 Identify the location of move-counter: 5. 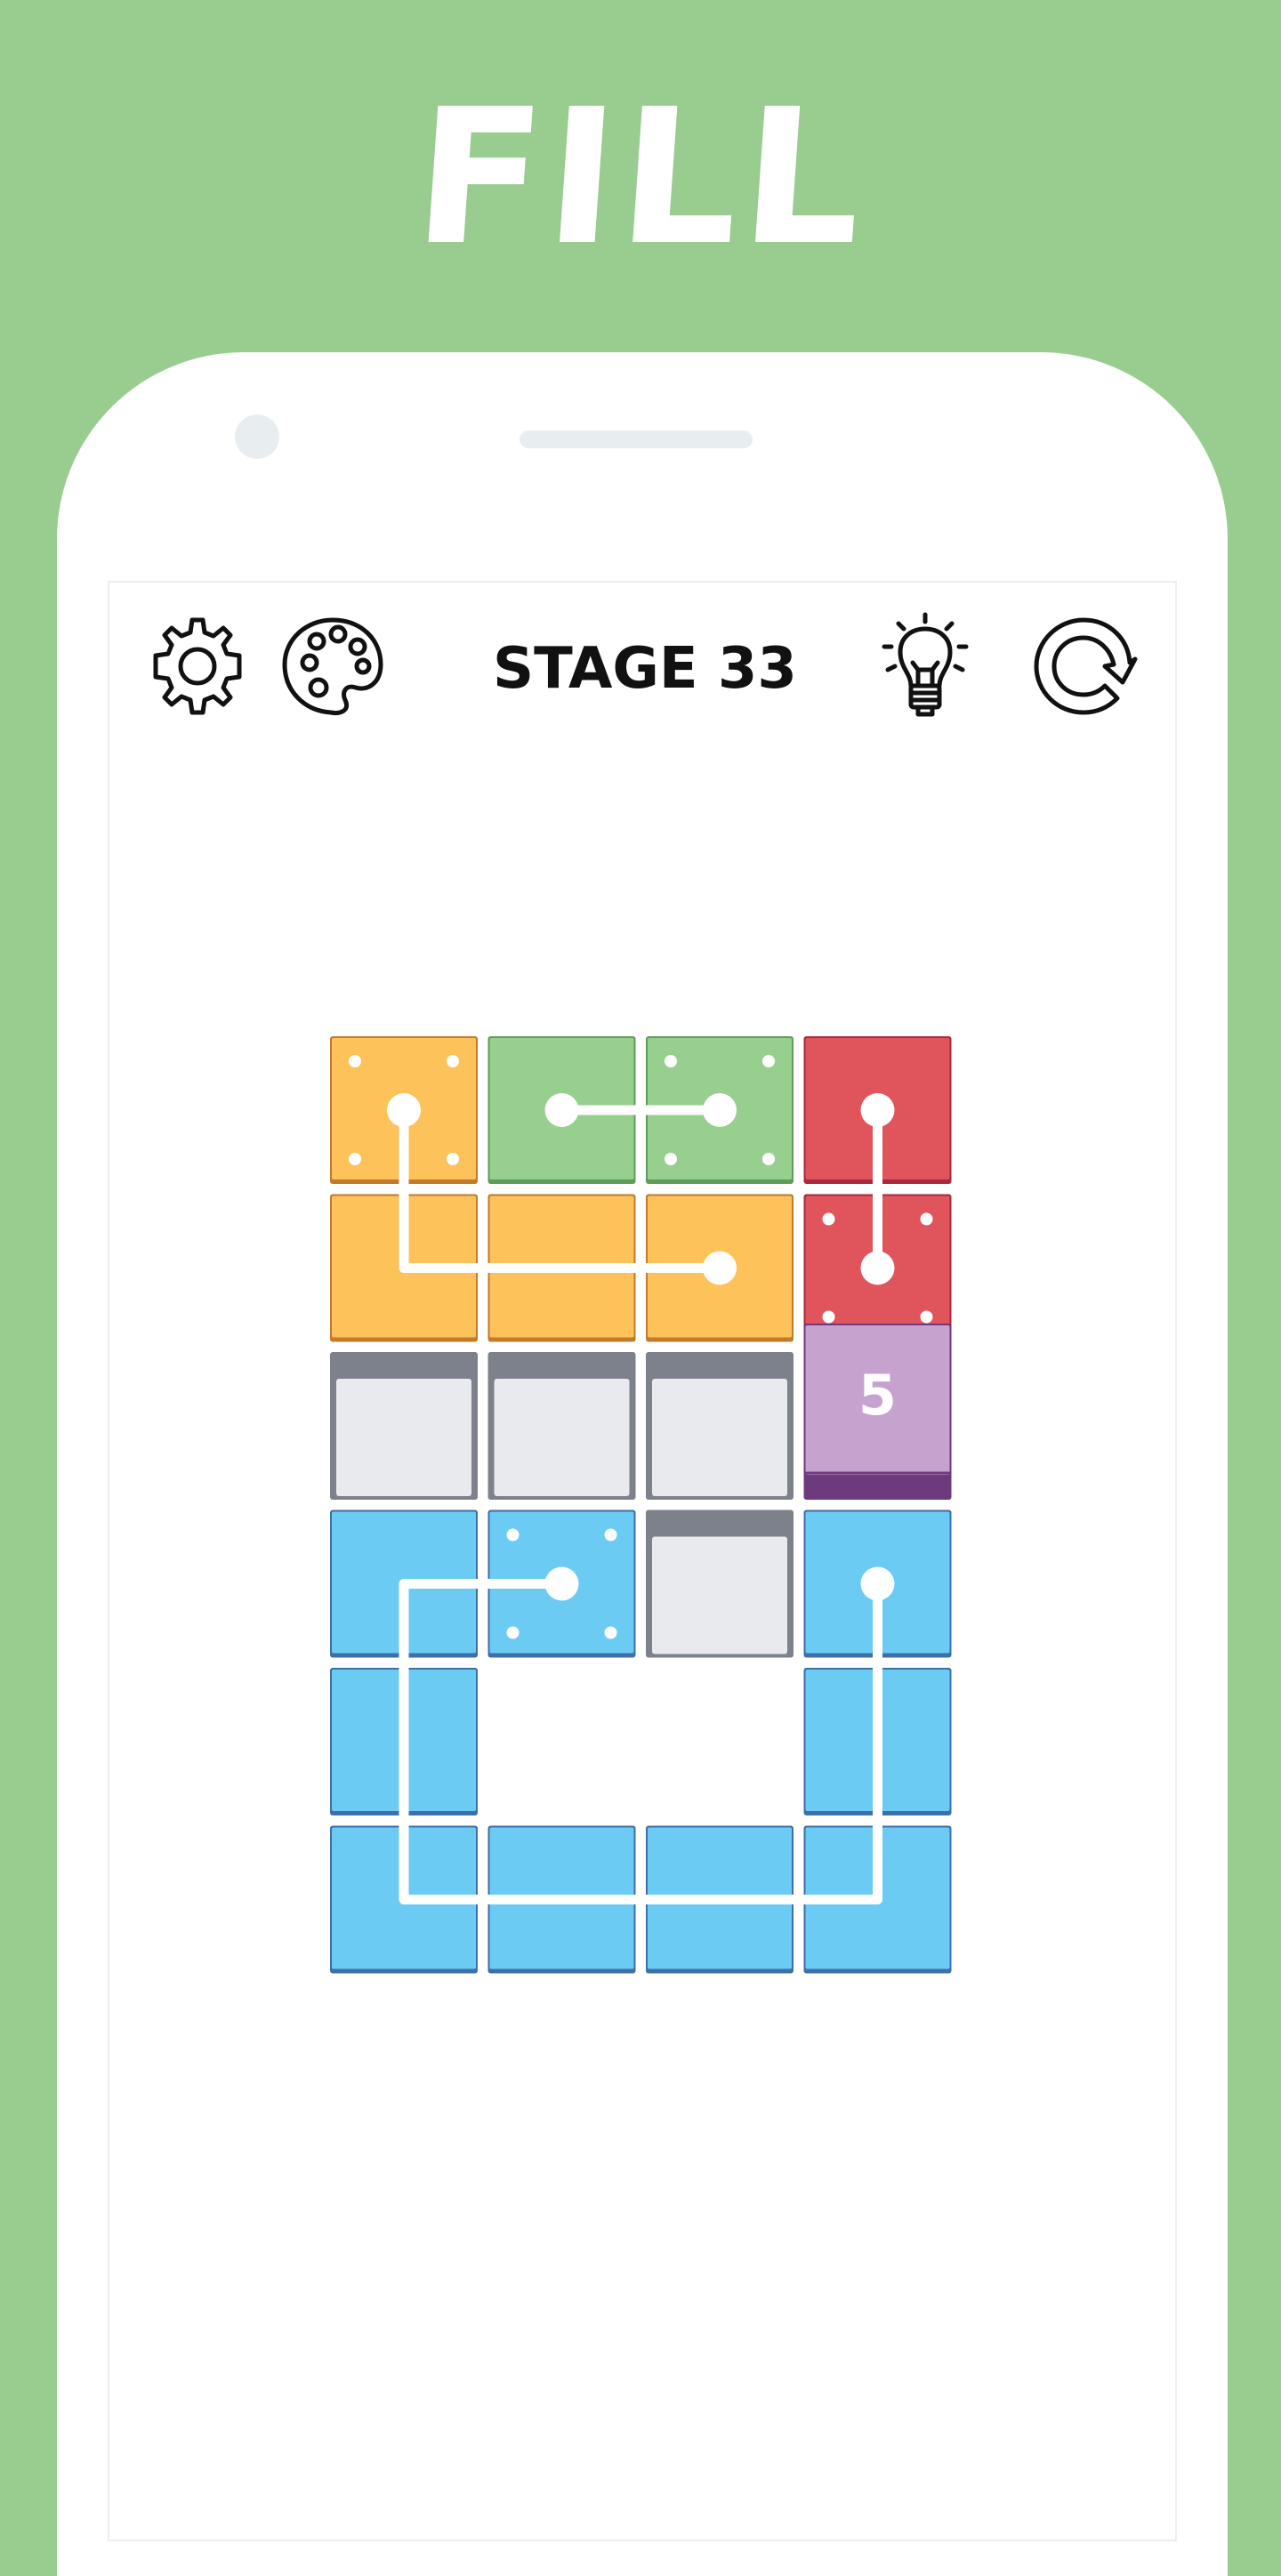
(877, 1395).